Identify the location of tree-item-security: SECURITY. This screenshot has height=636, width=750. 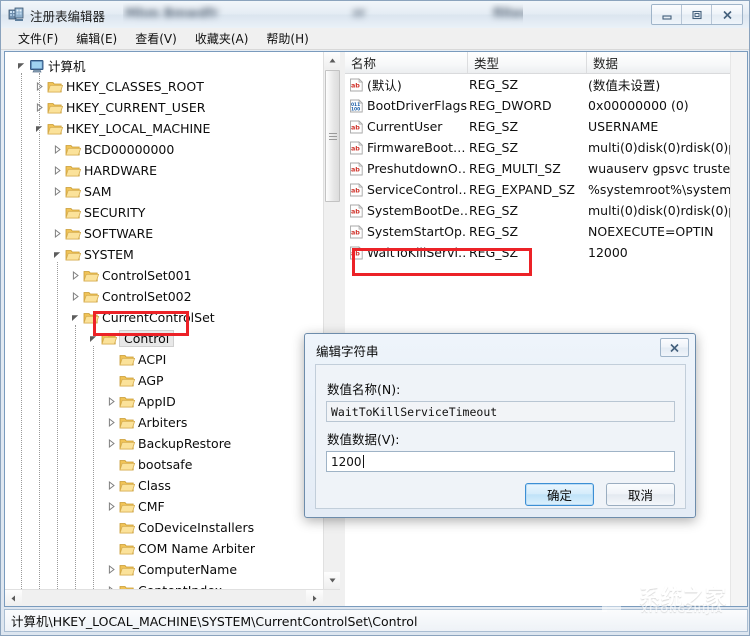
(164, 212).